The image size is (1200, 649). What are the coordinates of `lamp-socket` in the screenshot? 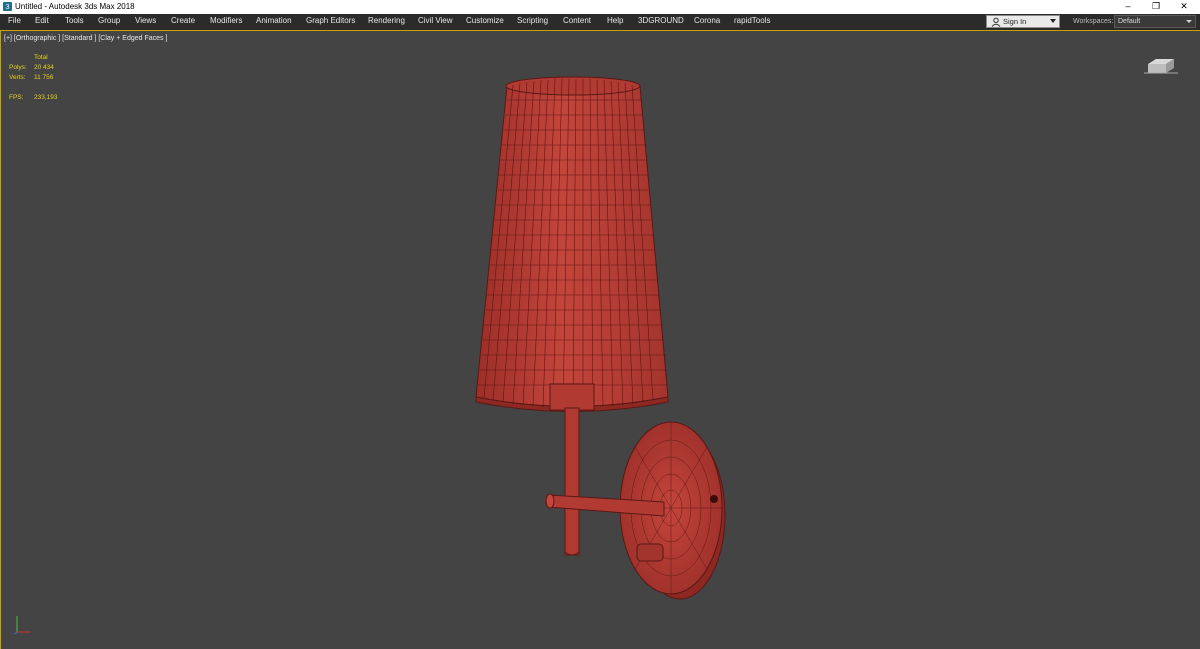 It's located at (572, 397).